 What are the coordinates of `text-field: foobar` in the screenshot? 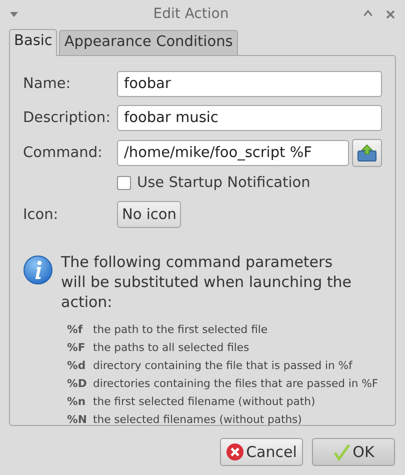 It's located at (249, 84).